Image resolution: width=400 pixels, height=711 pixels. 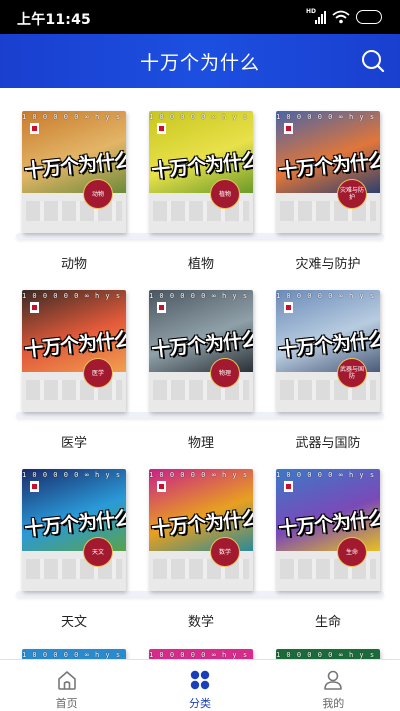 What do you see at coordinates (341, 17) in the screenshot?
I see `wifi-icon` at bounding box center [341, 17].